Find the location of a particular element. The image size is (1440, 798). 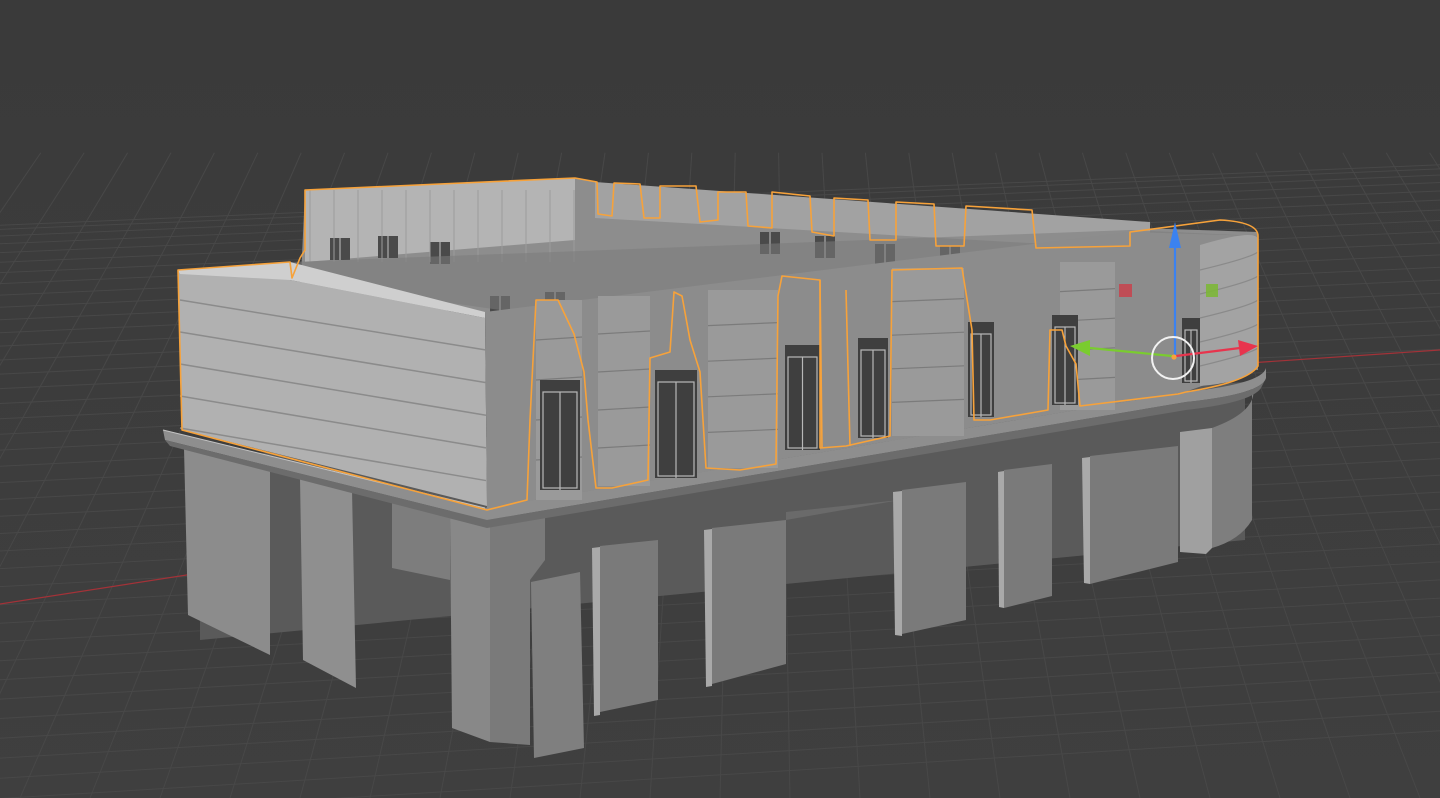

gizmo-xz-plane is located at coordinates (1125, 290).